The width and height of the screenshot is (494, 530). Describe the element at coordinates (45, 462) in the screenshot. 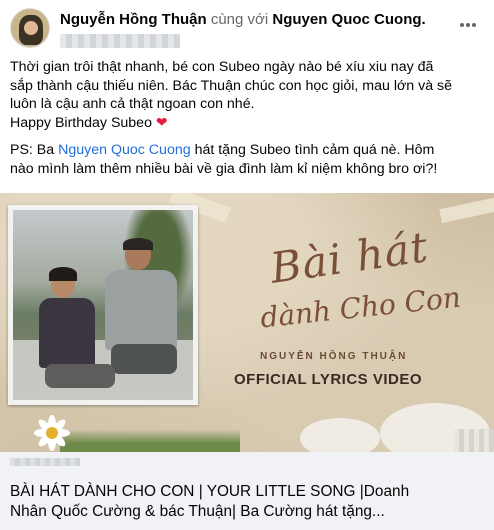

I see `link-domain-redacted` at that location.